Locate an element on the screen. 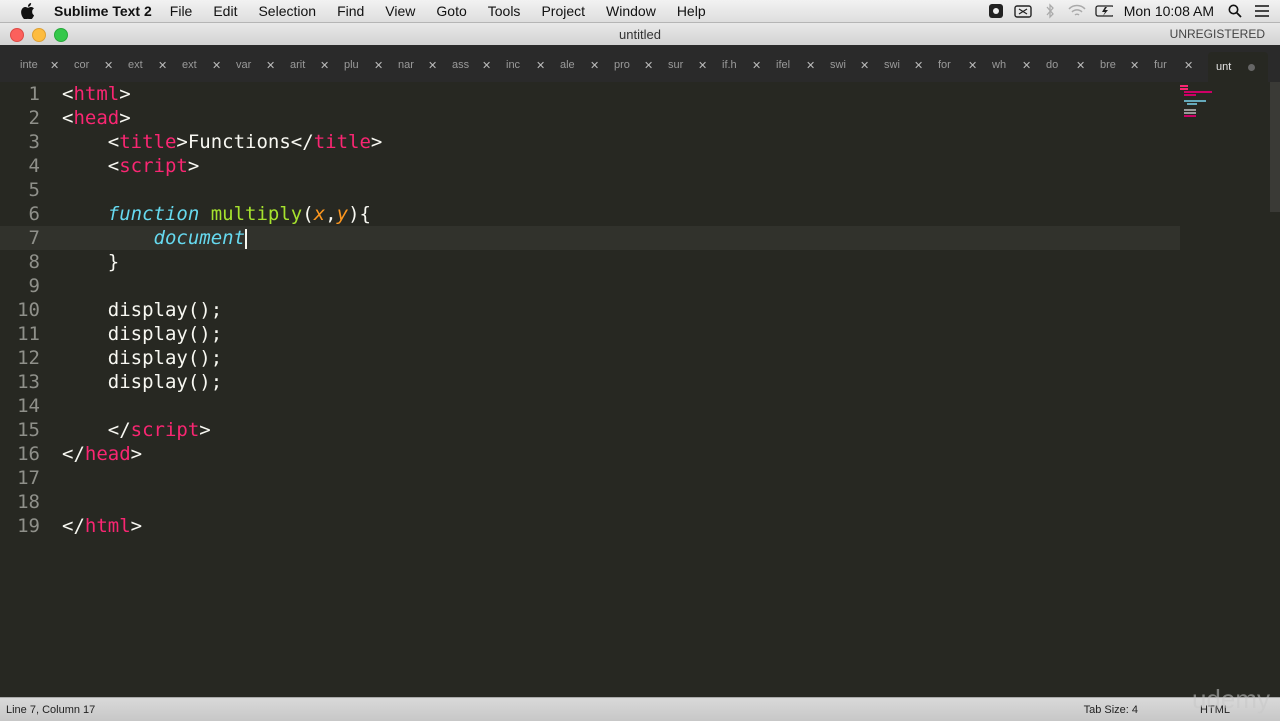  code-line: 4 <script> is located at coordinates (590, 166).